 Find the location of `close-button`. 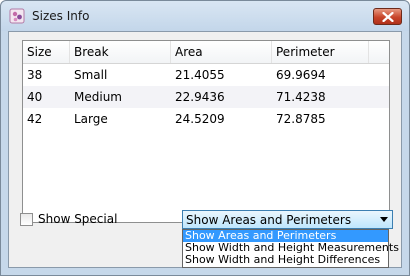

close-button is located at coordinates (387, 16).